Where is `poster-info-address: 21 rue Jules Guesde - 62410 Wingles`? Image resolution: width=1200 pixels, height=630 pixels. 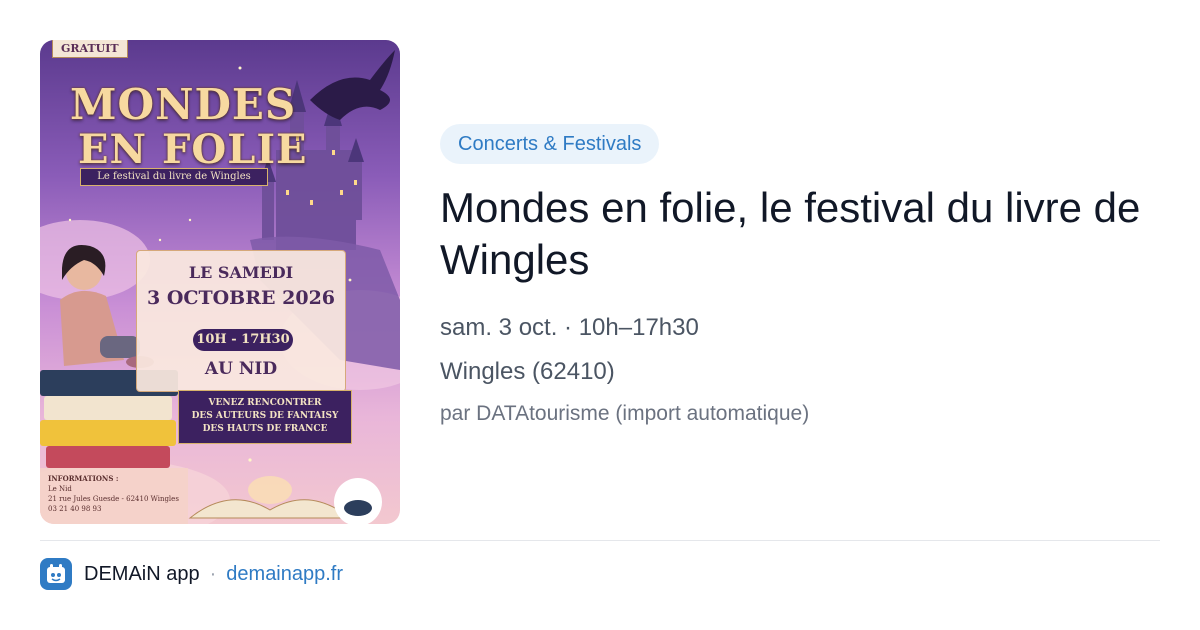
poster-info-address: 21 rue Jules Guesde - 62410 Wingles is located at coordinates (113, 499).